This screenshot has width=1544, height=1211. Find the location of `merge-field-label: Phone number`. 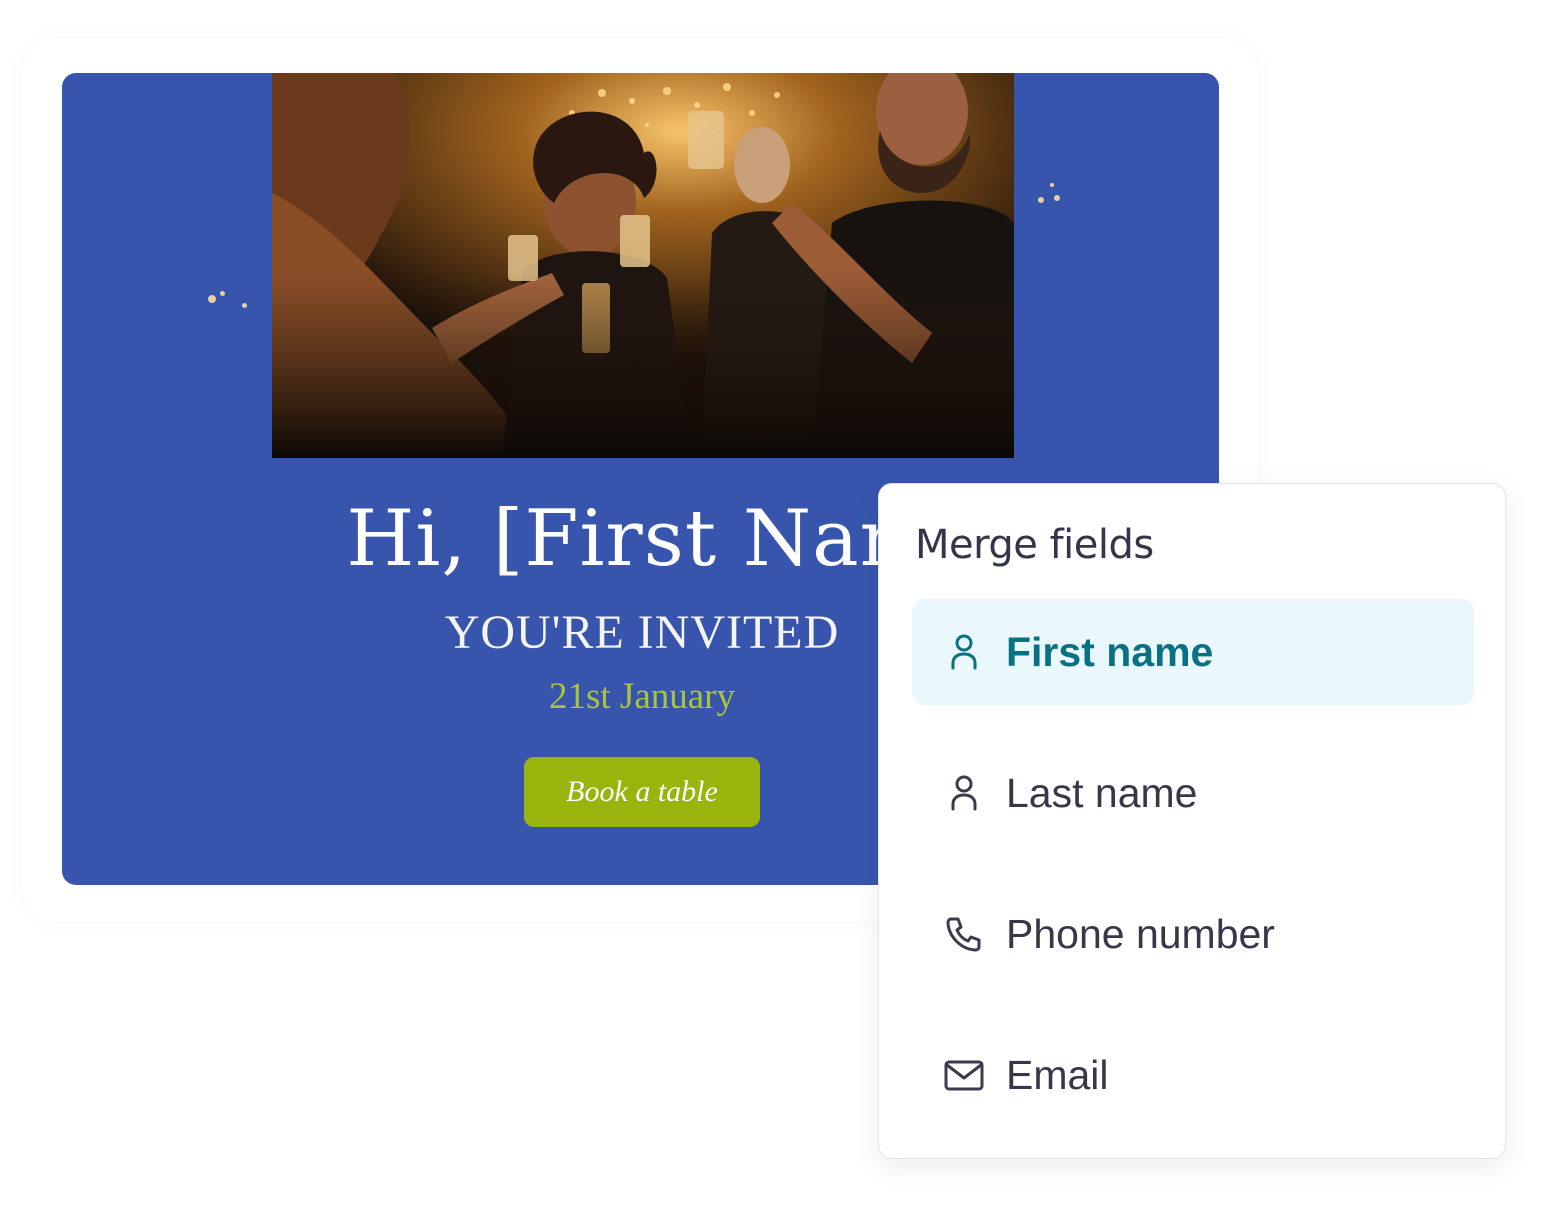

merge-field-label: Phone number is located at coordinates (1140, 934).